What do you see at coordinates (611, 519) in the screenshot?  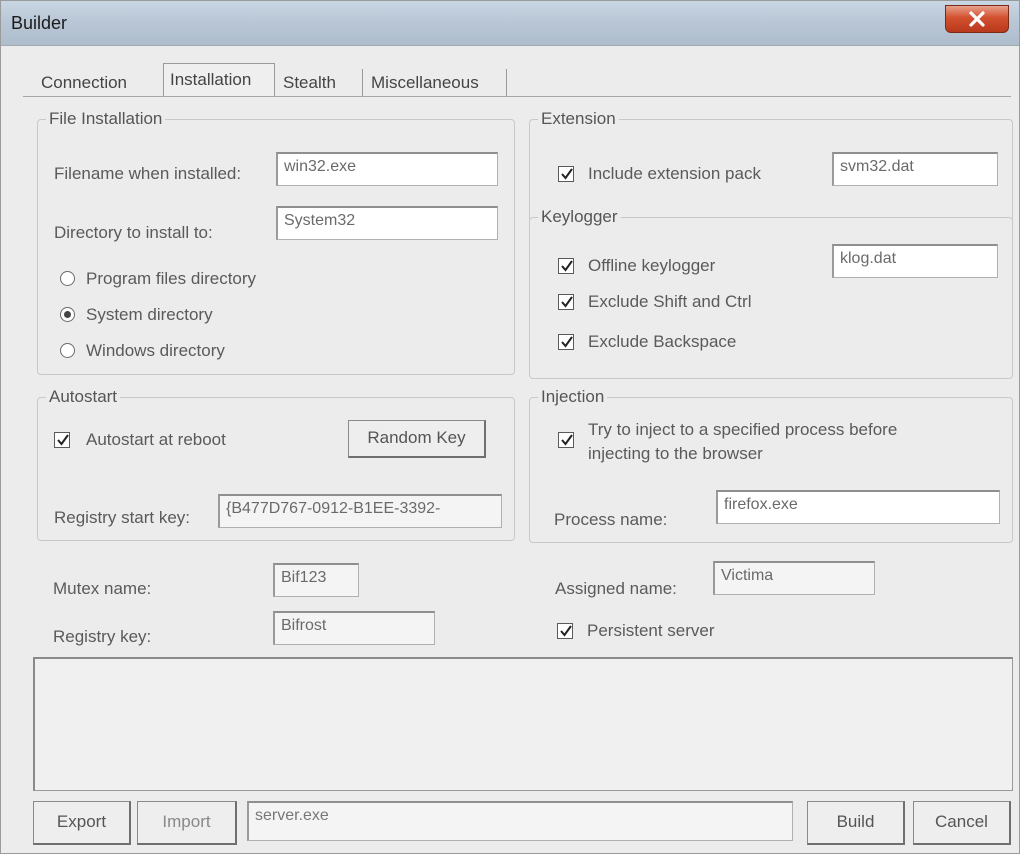 I see `process-name-label: Process name:` at bounding box center [611, 519].